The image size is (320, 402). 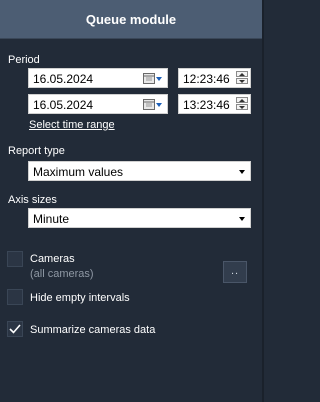 What do you see at coordinates (62, 274) in the screenshot?
I see `cameras-sublabel: (all cameras)` at bounding box center [62, 274].